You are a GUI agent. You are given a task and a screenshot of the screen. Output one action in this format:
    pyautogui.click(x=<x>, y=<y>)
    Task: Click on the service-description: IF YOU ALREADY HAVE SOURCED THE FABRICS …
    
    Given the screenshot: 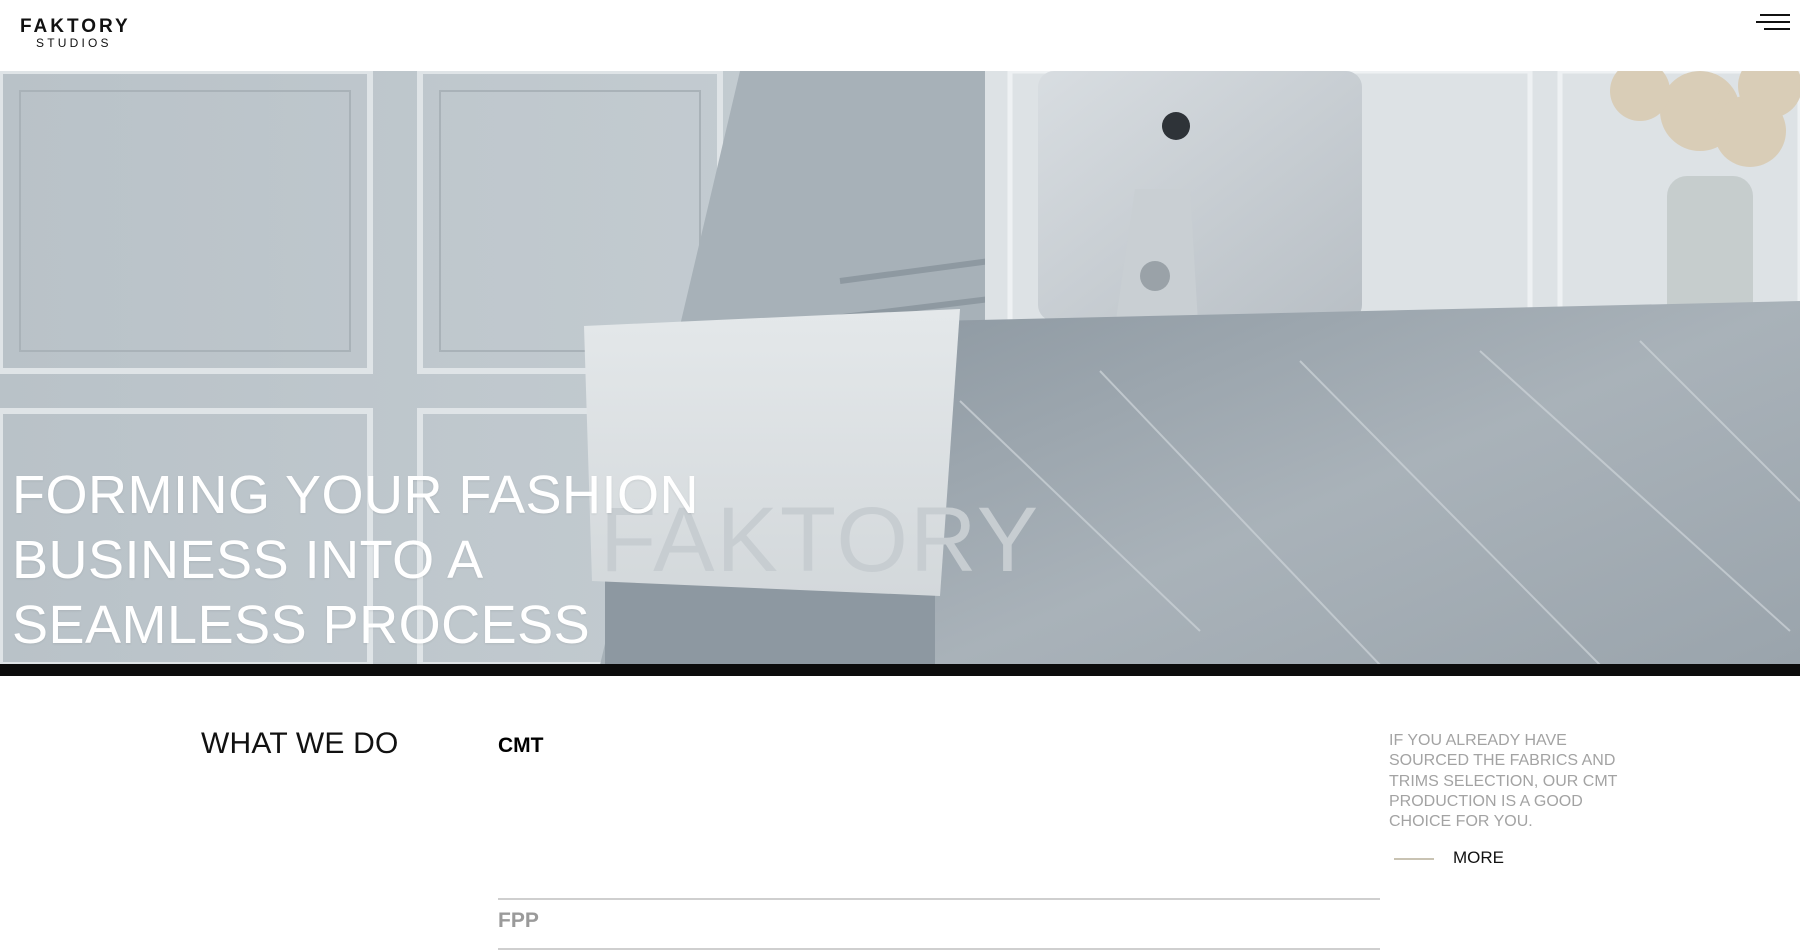 What is the action you would take?
    pyautogui.click(x=1503, y=781)
    